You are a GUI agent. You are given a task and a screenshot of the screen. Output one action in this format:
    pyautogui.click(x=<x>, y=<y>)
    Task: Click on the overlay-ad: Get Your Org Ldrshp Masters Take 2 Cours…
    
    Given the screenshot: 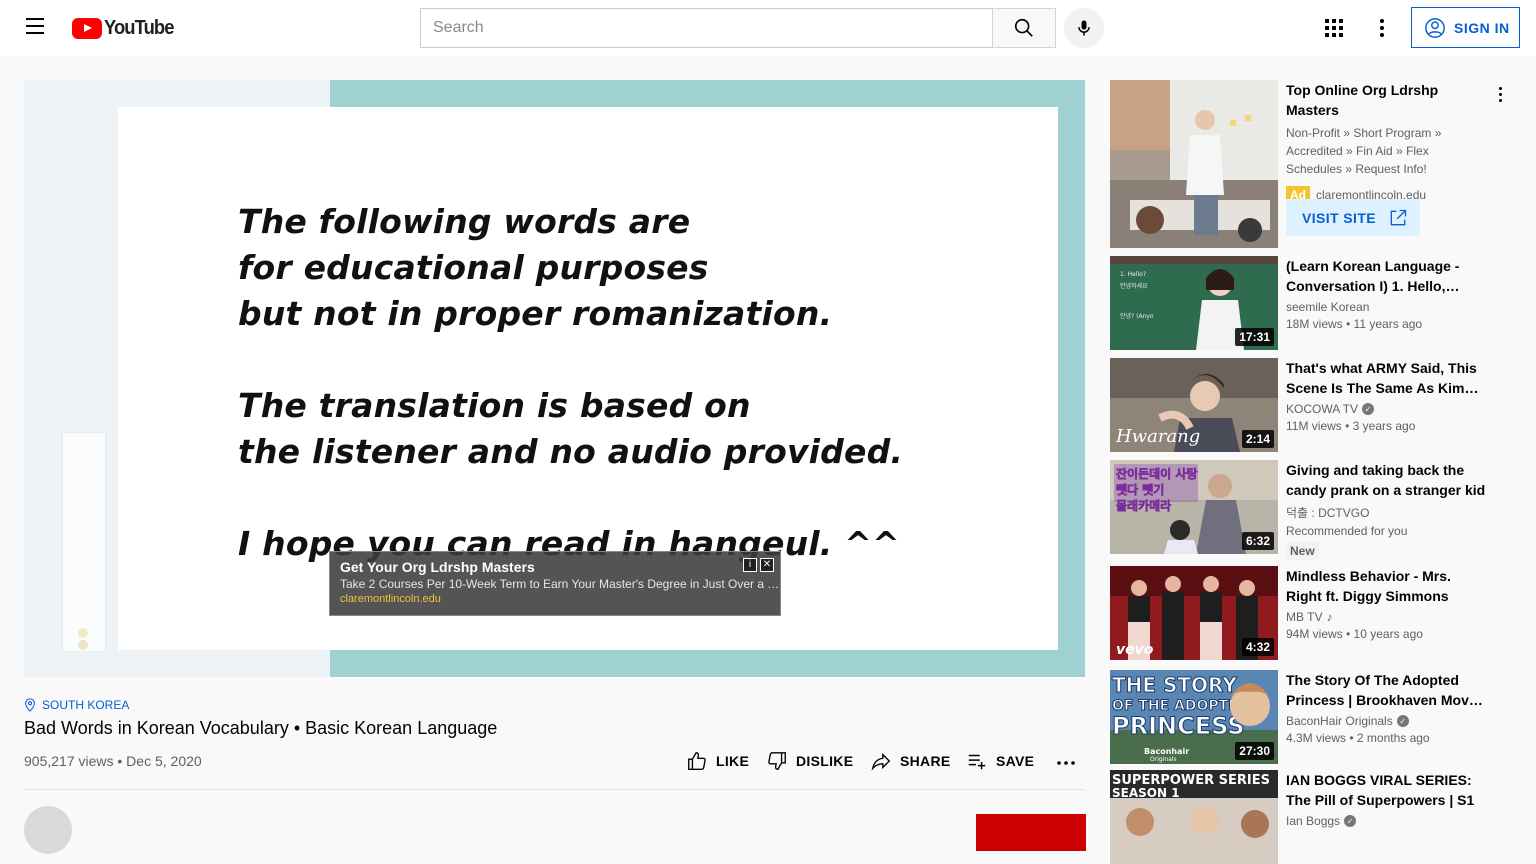 What is the action you would take?
    pyautogui.click(x=555, y=583)
    